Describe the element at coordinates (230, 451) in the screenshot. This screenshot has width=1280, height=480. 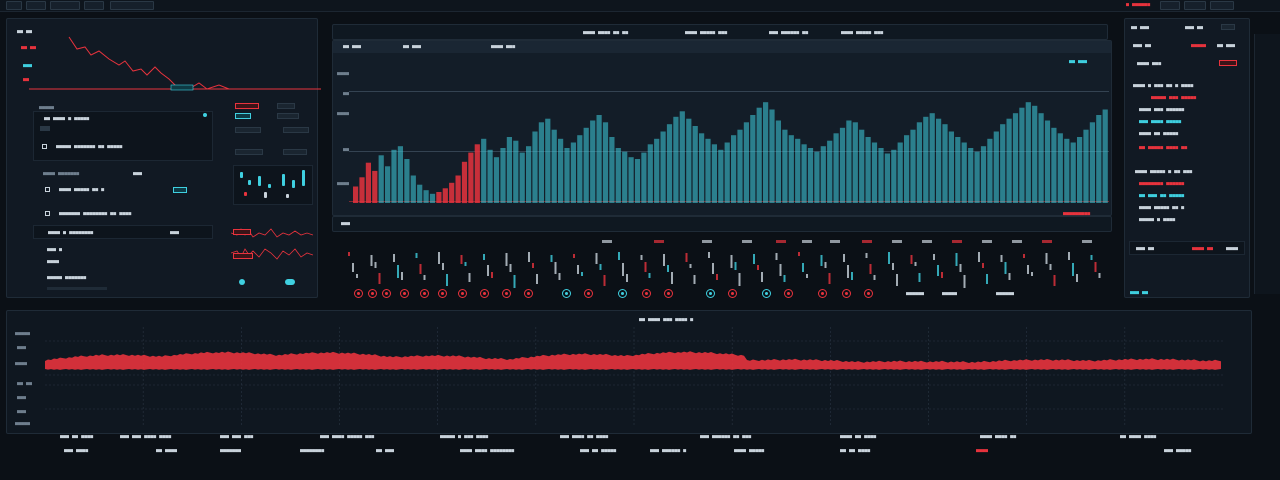
I see `legend-3: ■■■■■■■` at that location.